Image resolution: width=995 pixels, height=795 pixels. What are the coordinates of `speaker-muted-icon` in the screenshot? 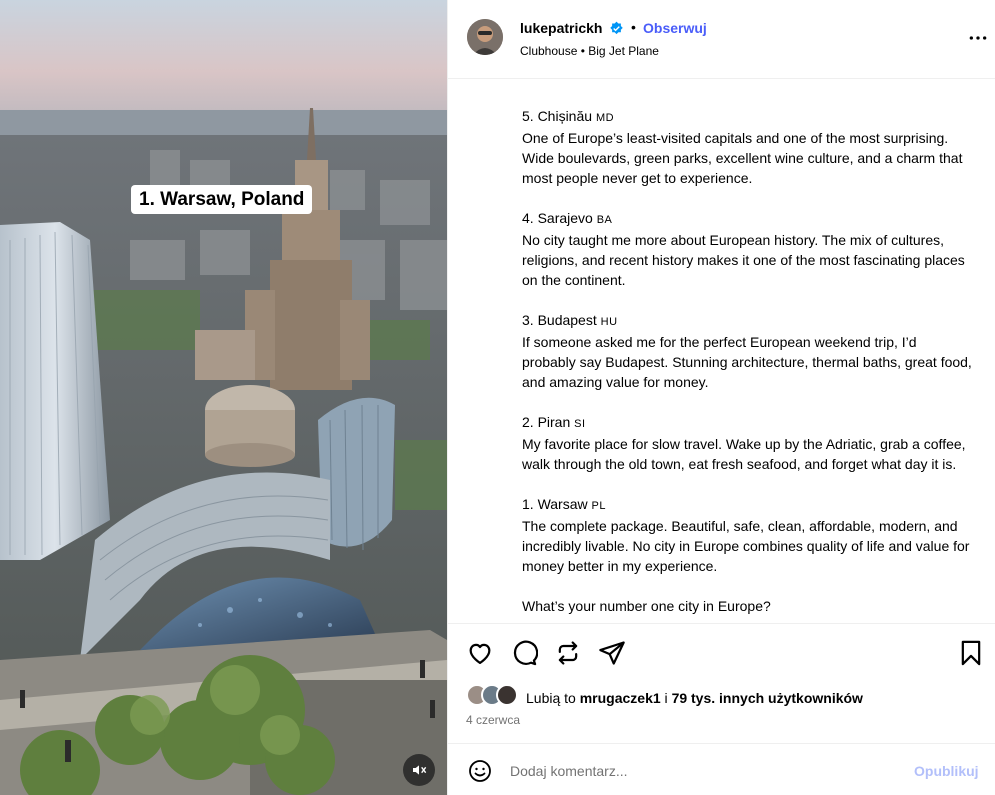 It's located at (420, 770).